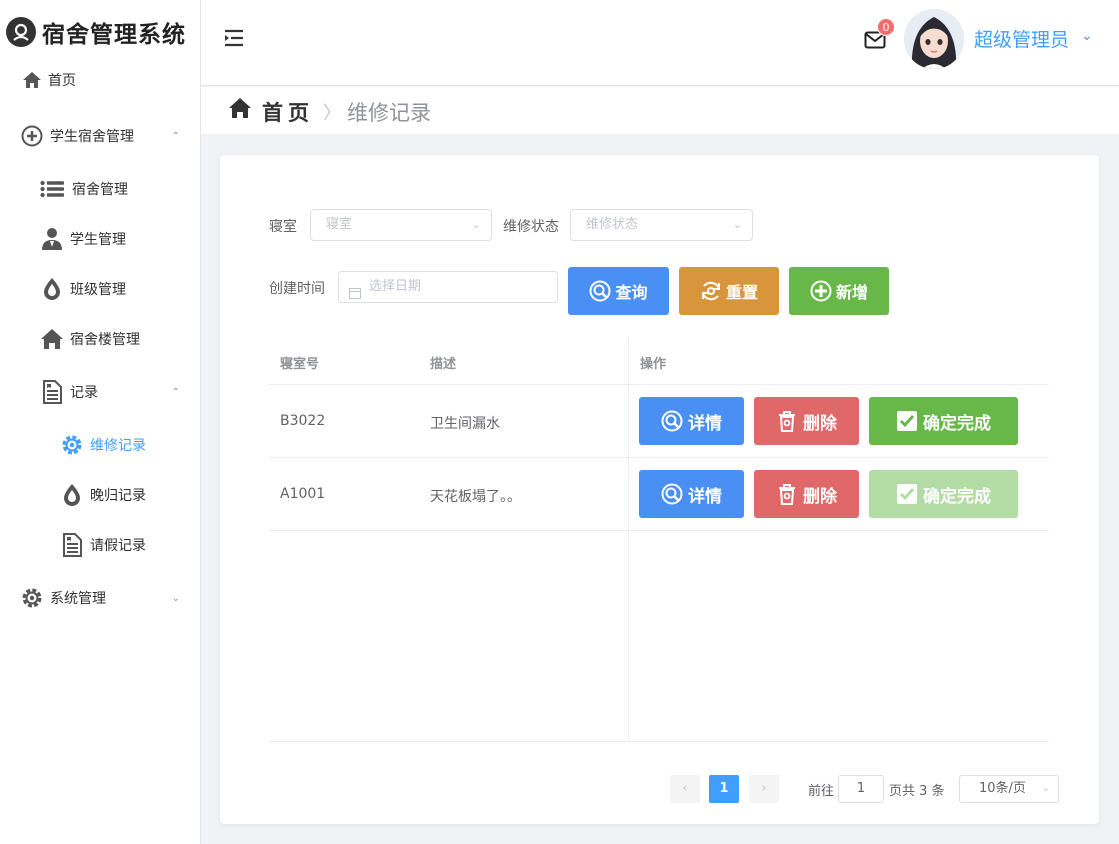 Image resolution: width=1119 pixels, height=844 pixels. Describe the element at coordinates (234, 38) in the screenshot. I see `menu-toggle-icon` at that location.